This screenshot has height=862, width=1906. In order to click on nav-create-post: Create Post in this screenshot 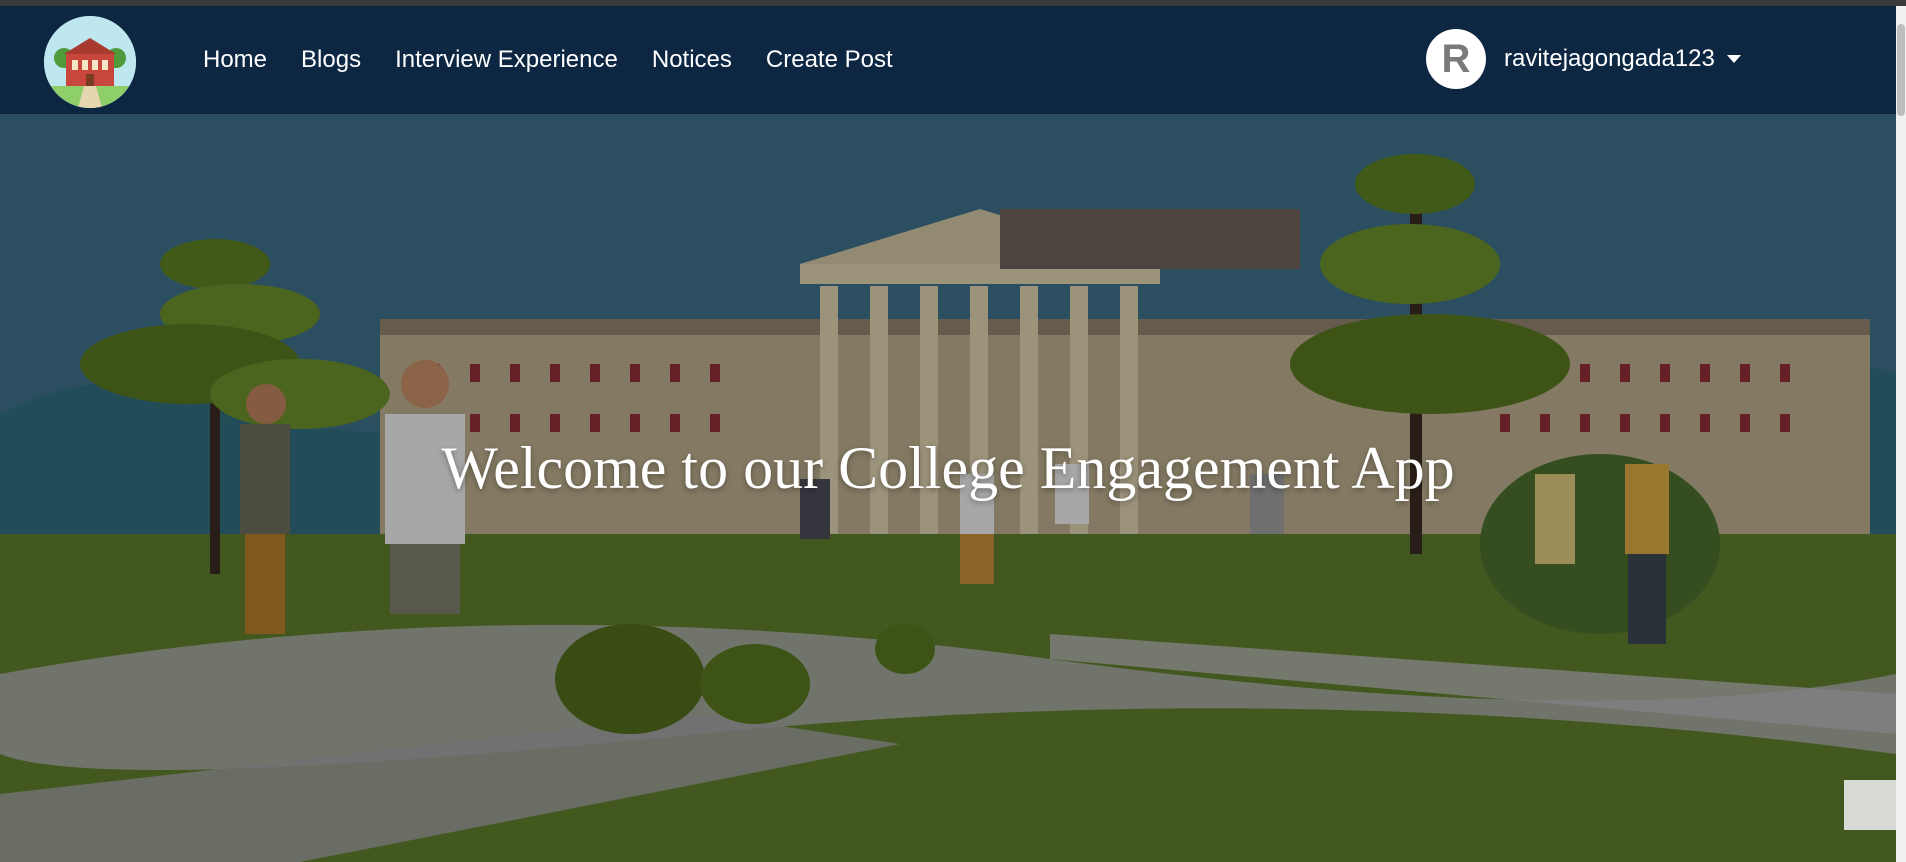, I will do `click(829, 60)`.